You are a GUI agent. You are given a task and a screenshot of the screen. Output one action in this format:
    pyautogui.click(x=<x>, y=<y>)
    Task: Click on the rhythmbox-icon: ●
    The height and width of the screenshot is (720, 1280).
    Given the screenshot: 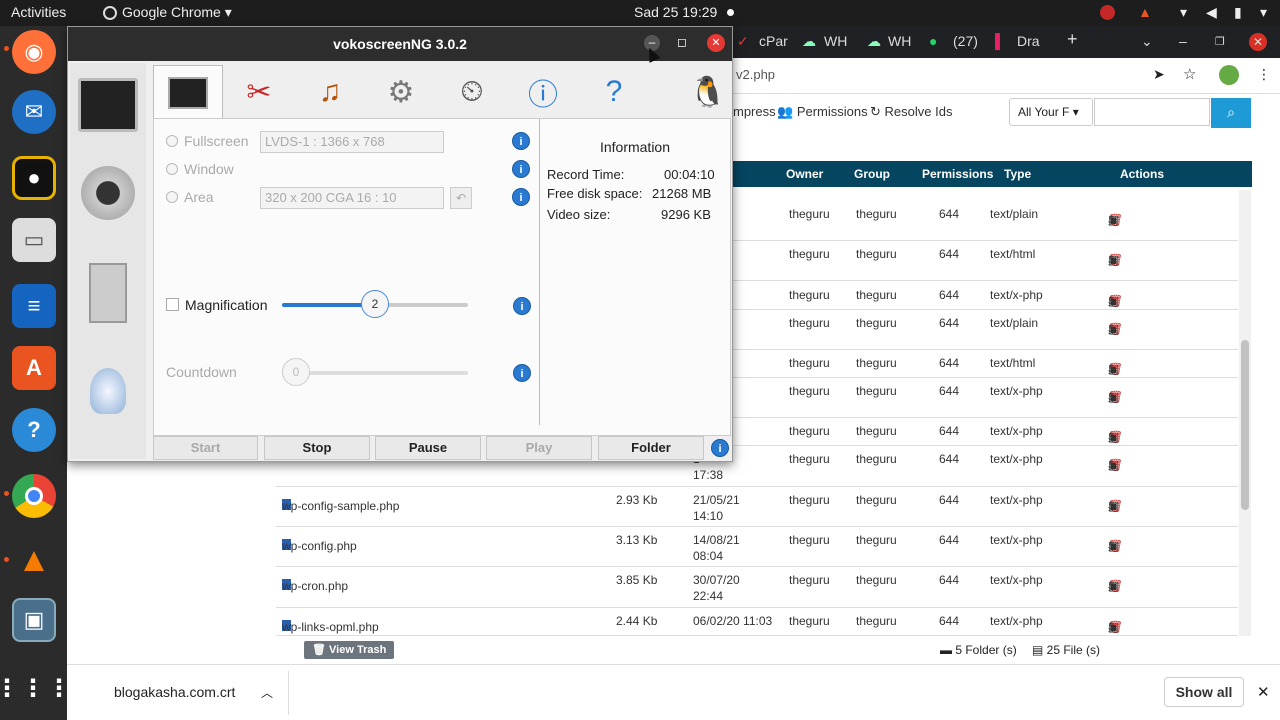 What is the action you would take?
    pyautogui.click(x=34, y=178)
    